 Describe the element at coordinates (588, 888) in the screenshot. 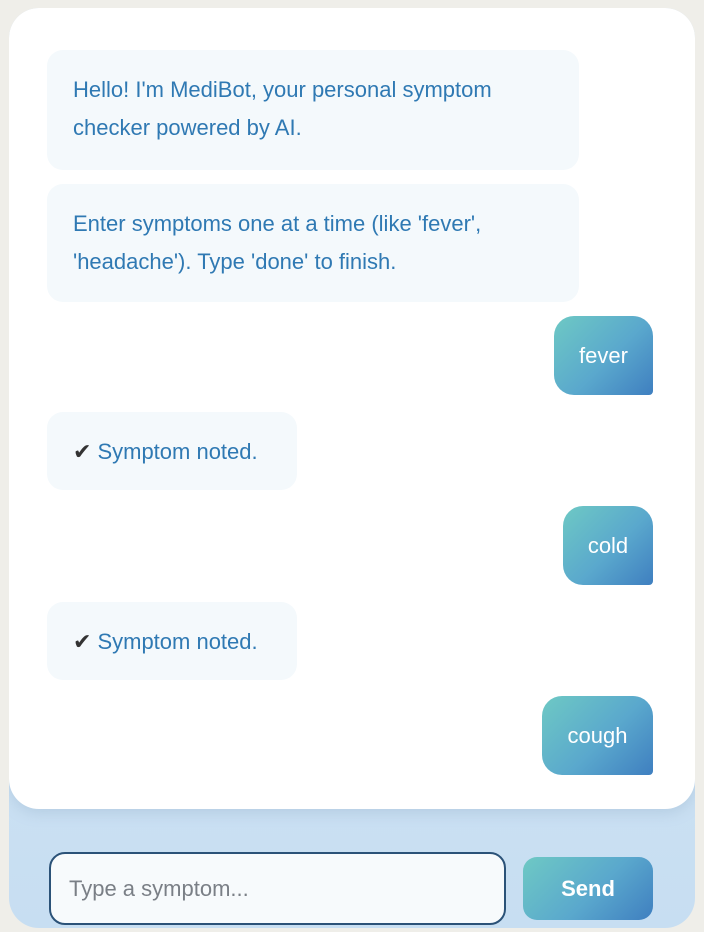

I see `send-button: Send` at that location.